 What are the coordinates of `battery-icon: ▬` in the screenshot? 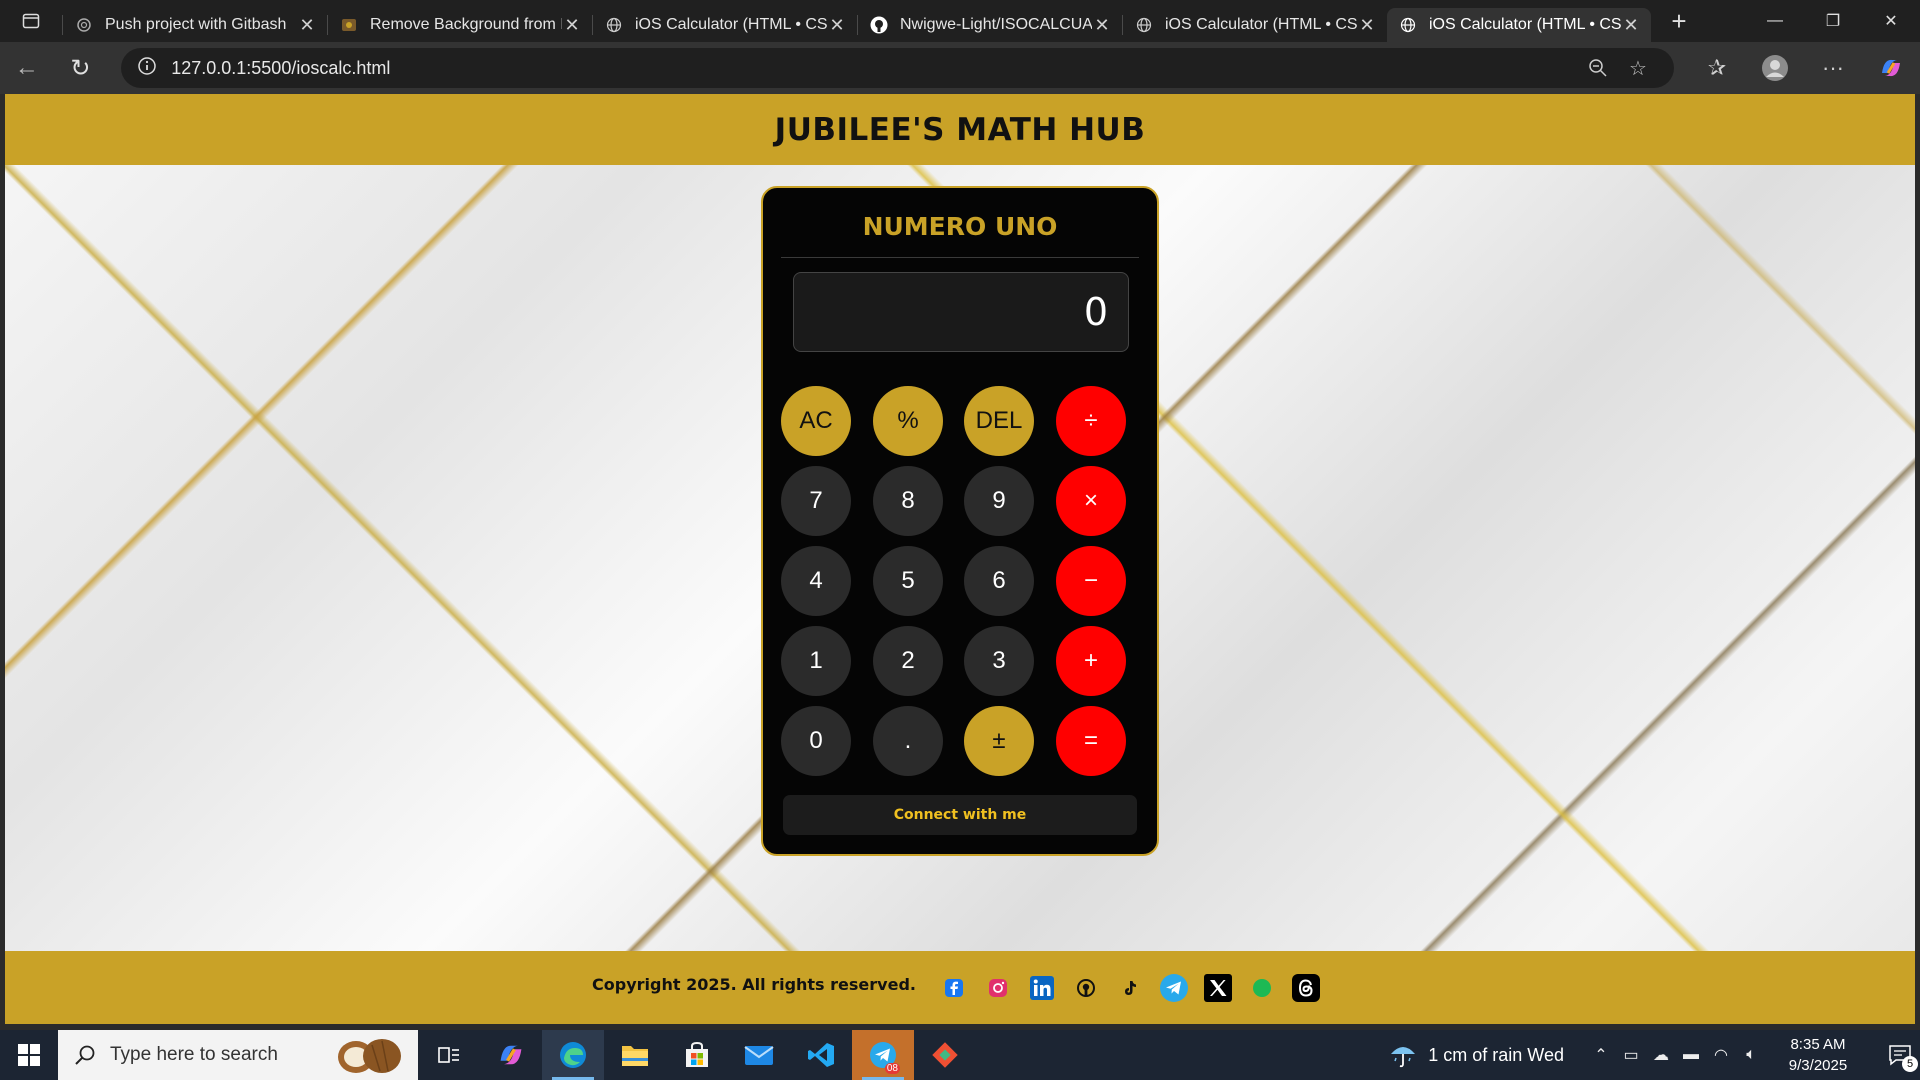 It's located at (1691, 1055).